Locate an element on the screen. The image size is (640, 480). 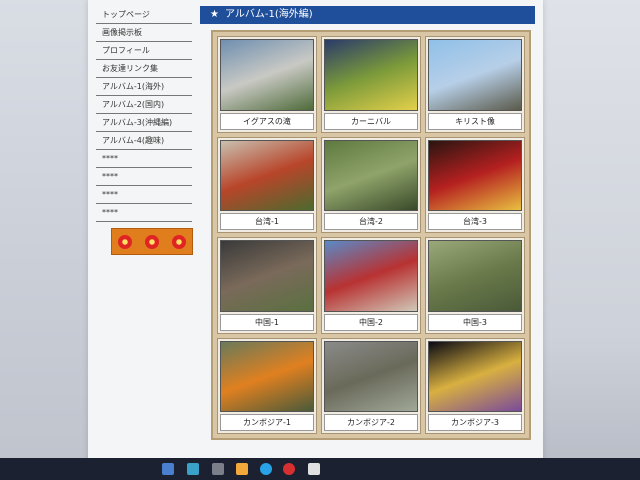
album-item: 中国-1 is located at coordinates (267, 285).